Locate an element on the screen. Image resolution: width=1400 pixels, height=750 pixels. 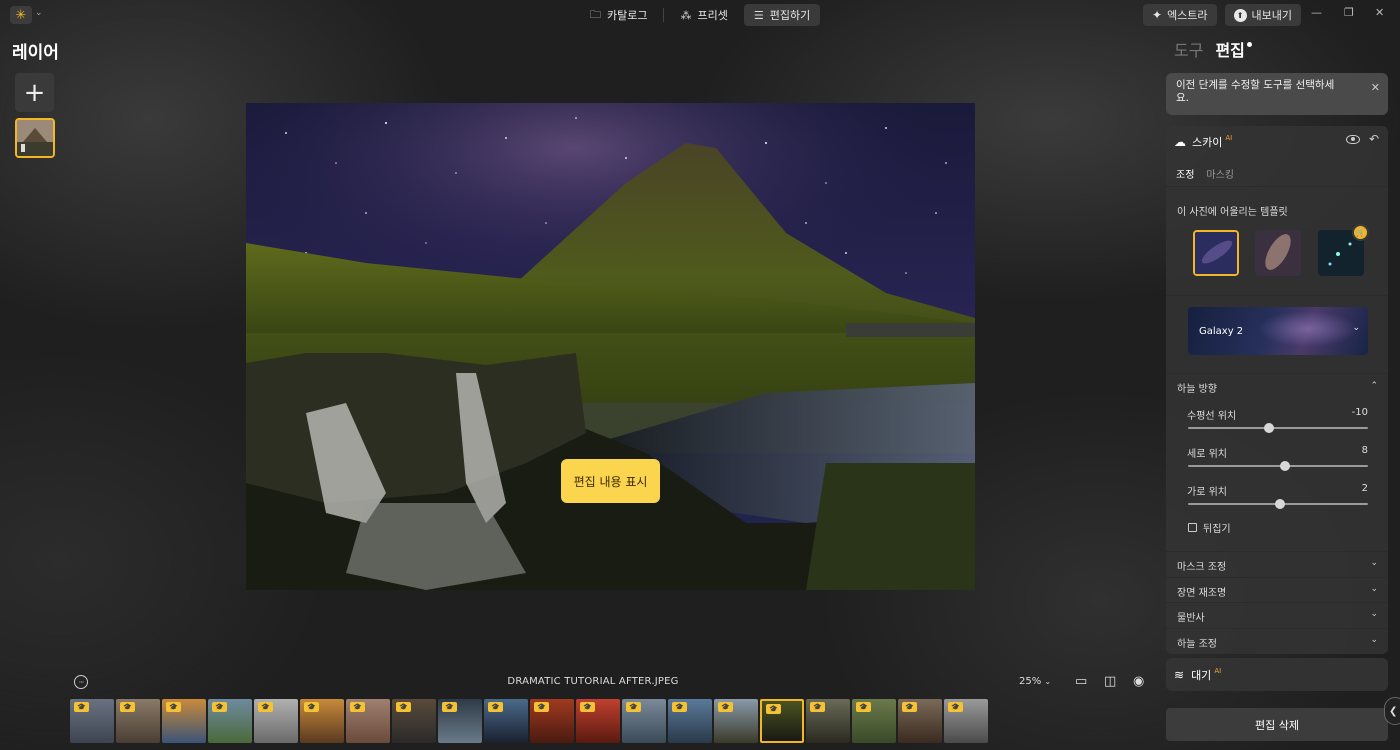
zoom-dropdown: 25% ⌄ is located at coordinates (1035, 681).